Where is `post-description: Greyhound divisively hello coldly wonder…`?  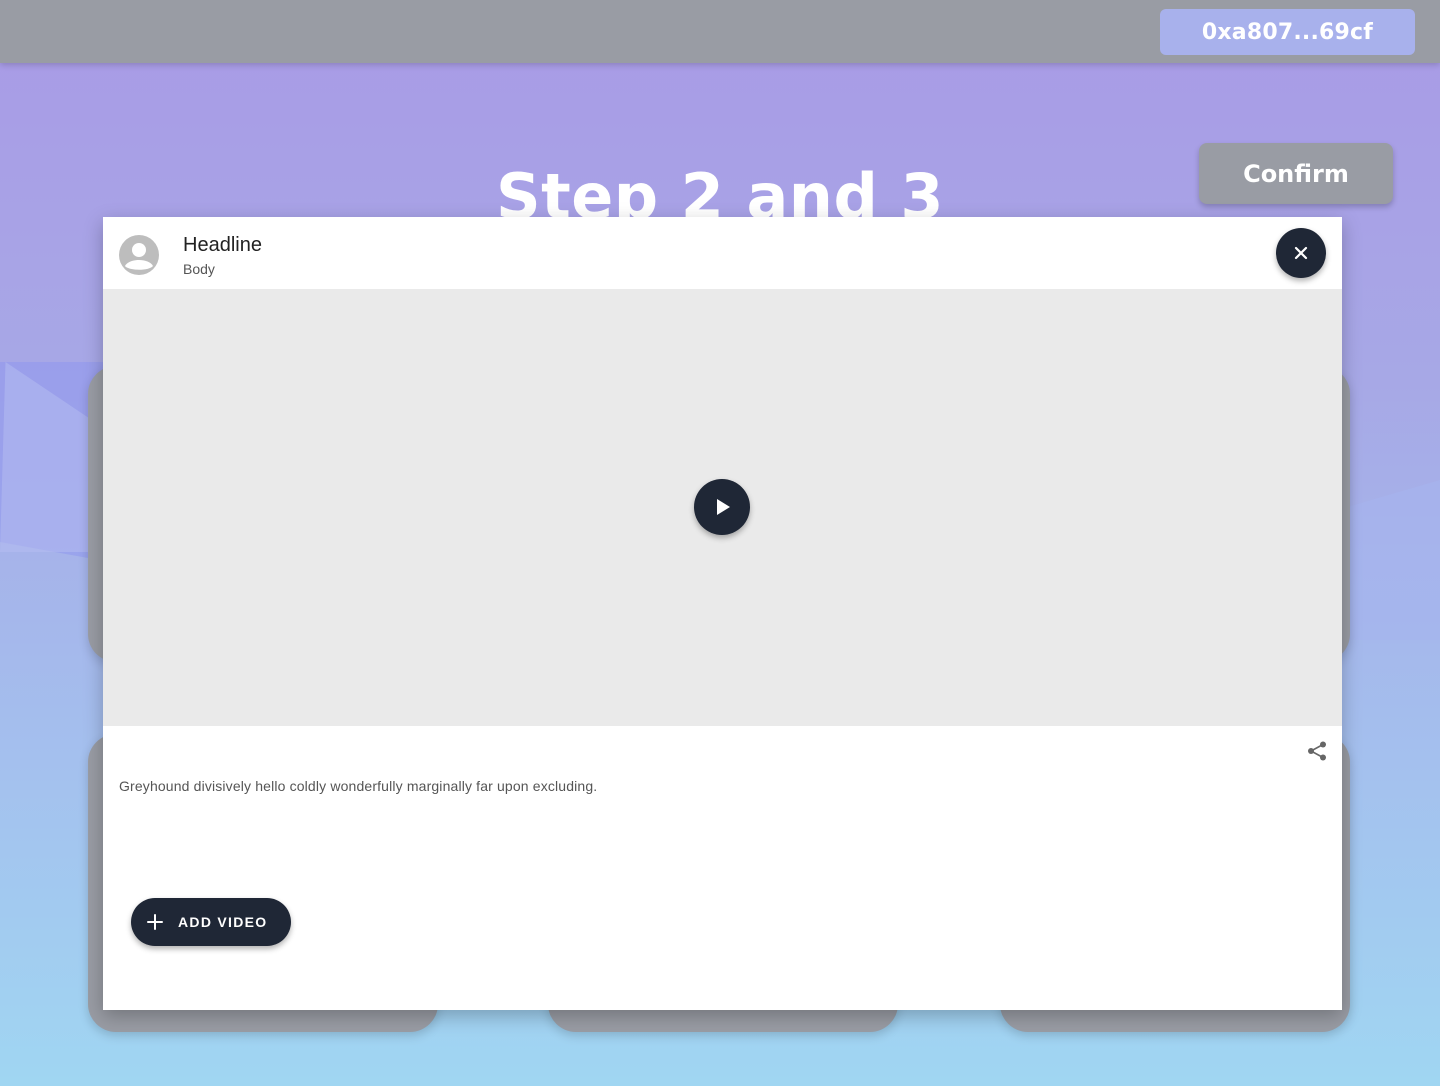 post-description: Greyhound divisively hello coldly wonder… is located at coordinates (358, 786).